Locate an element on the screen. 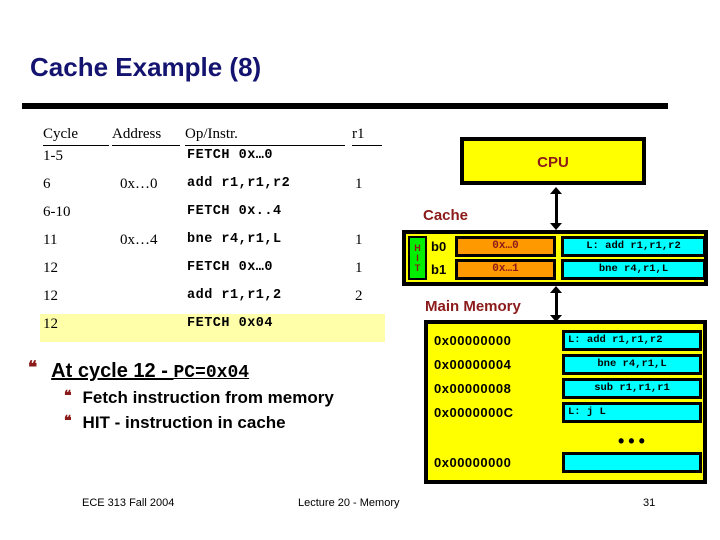  memory-row: 0x00000008 sub r1,r1,r1 is located at coordinates (569, 389).